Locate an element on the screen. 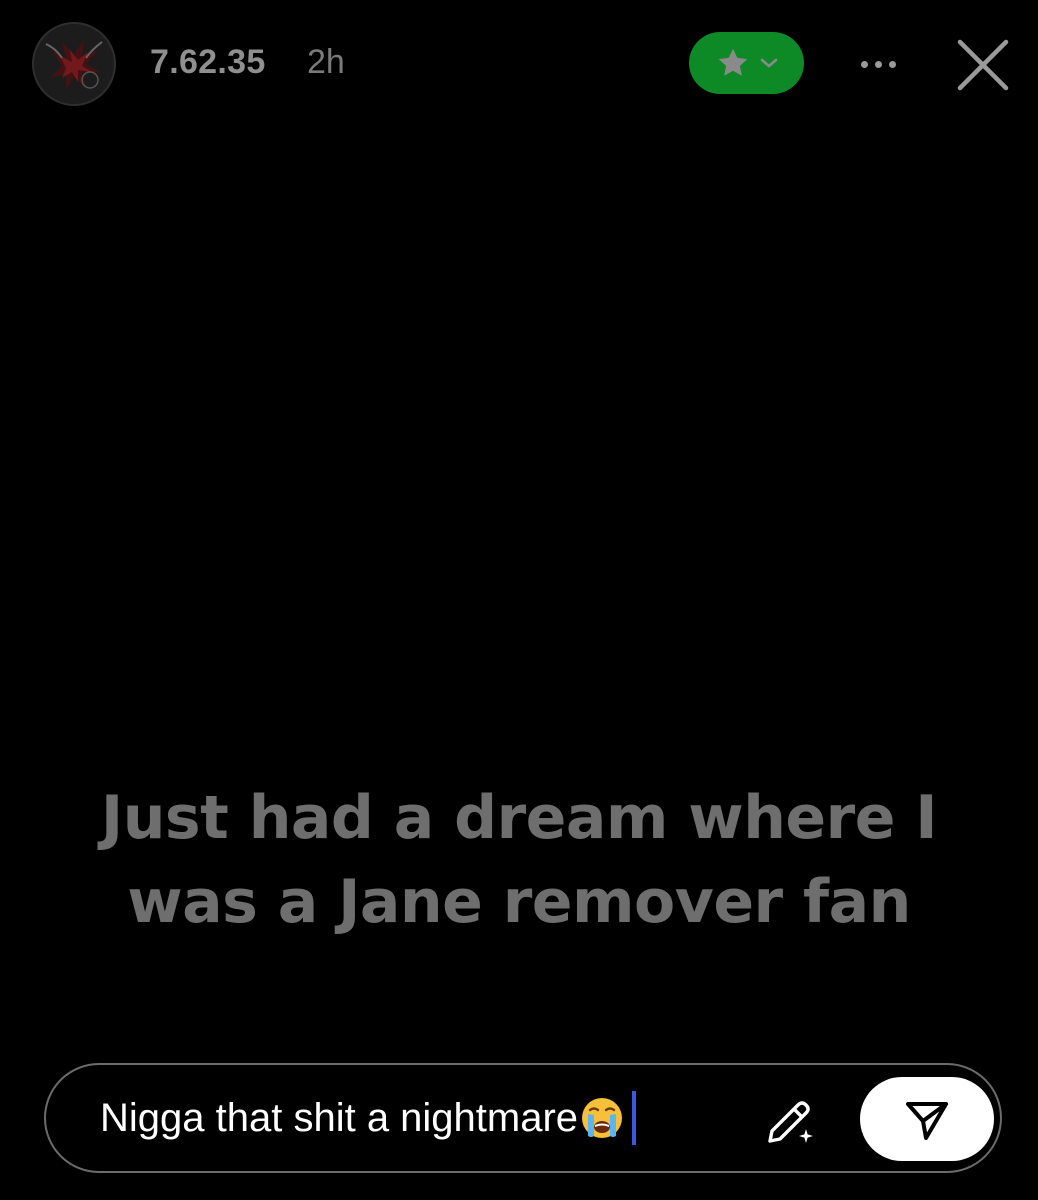 The image size is (1038, 1200). more-horizontal-icon is located at coordinates (878, 64).